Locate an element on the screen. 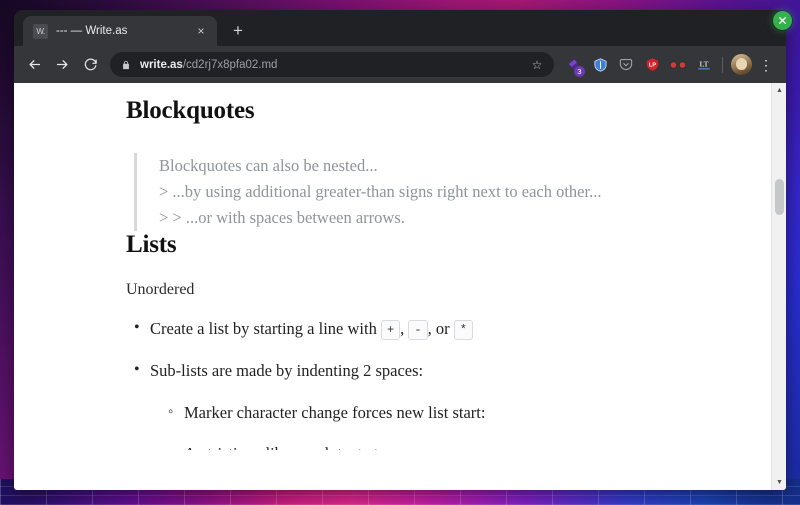 The image size is (800, 505). back-arrow-icon is located at coordinates (34, 64).